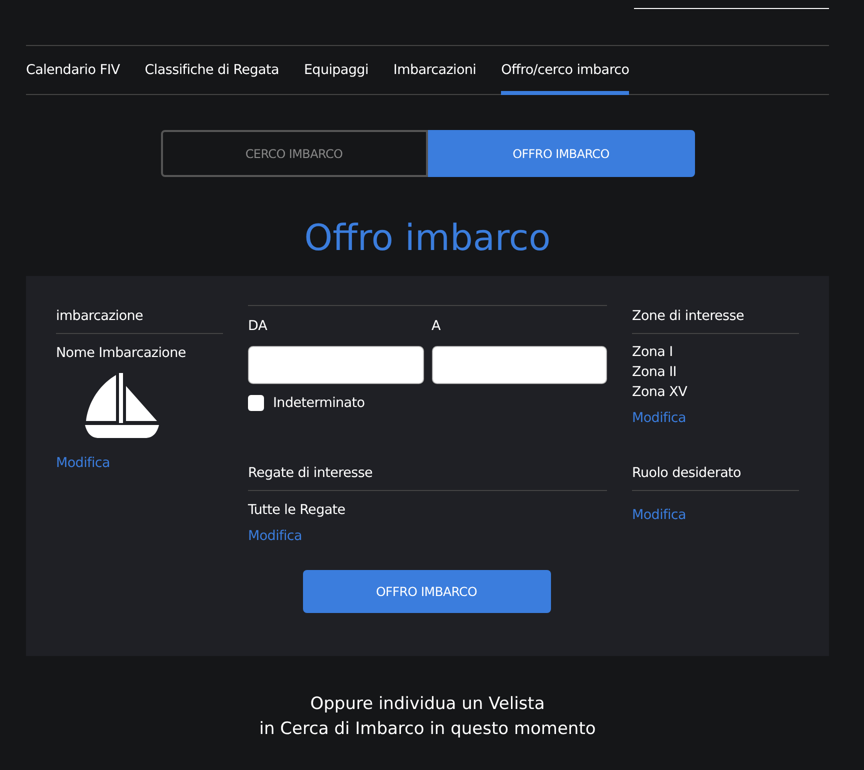  Describe the element at coordinates (139, 319) in the screenshot. I see `section-heading: imbarcazione` at that location.